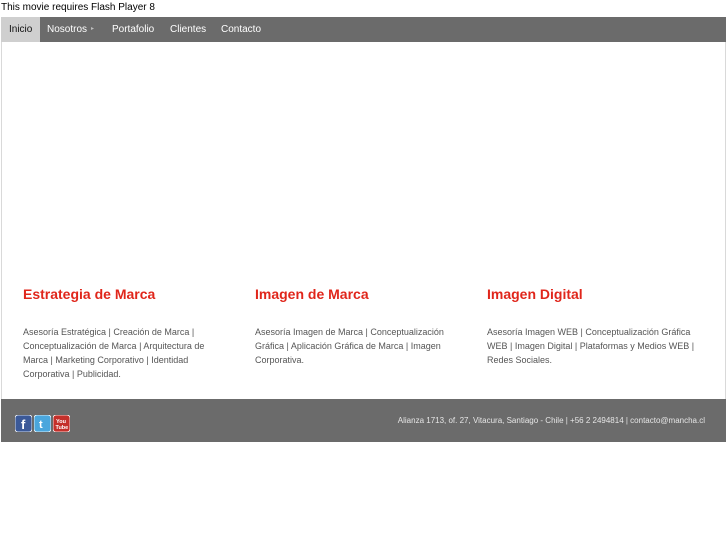 The image size is (727, 545). I want to click on nav-item-label: Clientes, so click(188, 29).